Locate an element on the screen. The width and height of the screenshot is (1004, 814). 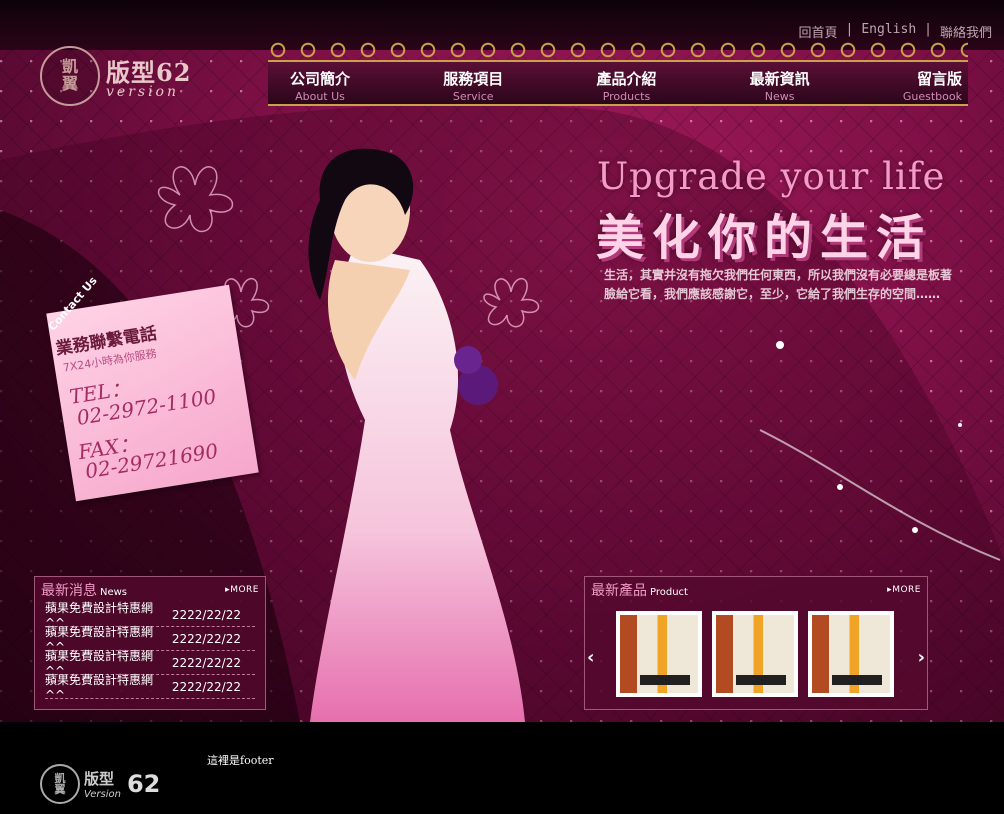
news-more-label: MORE is located at coordinates (244, 590).